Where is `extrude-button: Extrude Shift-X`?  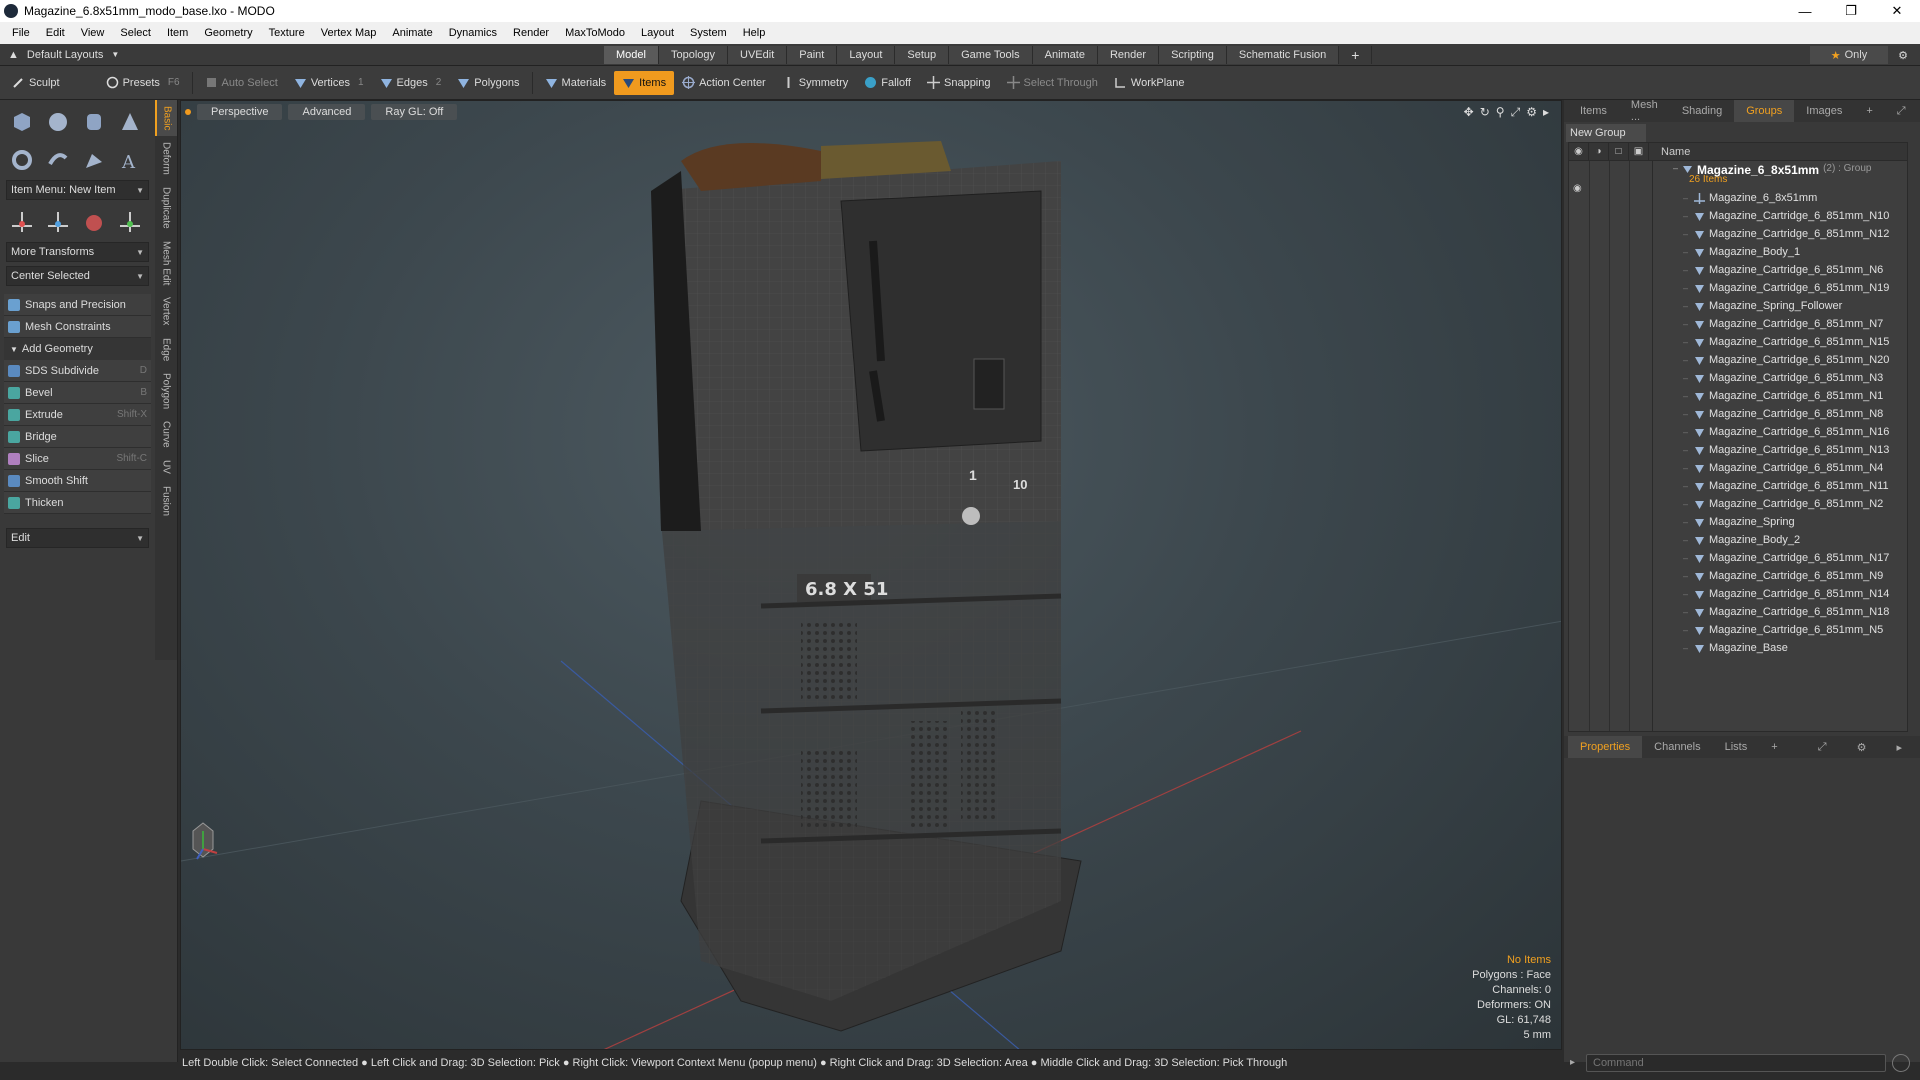 extrude-button: Extrude Shift-X is located at coordinates (77, 415).